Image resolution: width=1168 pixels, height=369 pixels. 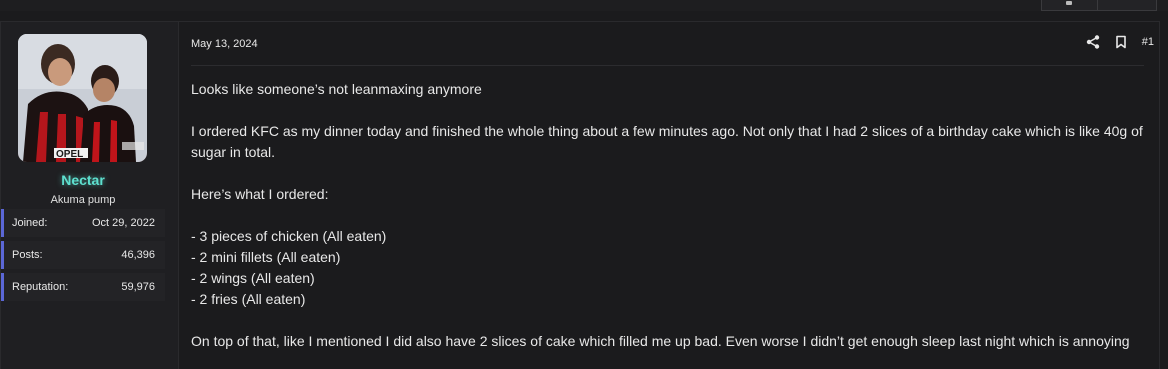 What do you see at coordinates (83, 287) in the screenshot?
I see `stat-reputation: Reputation: 59,976` at bounding box center [83, 287].